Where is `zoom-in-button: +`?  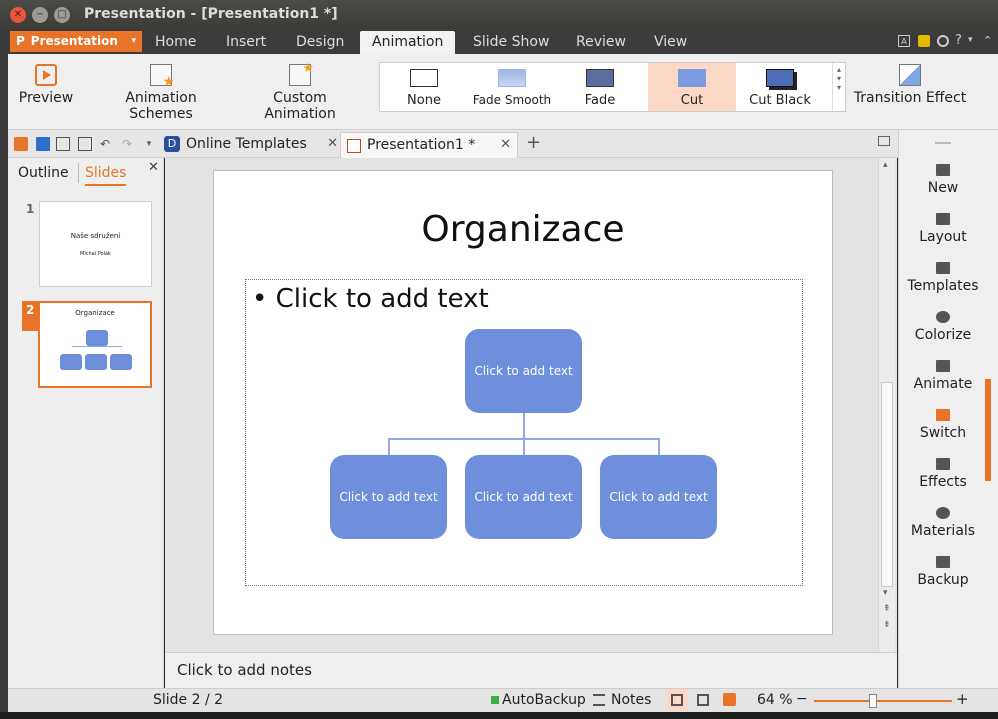
zoom-in-button: + is located at coordinates (962, 699).